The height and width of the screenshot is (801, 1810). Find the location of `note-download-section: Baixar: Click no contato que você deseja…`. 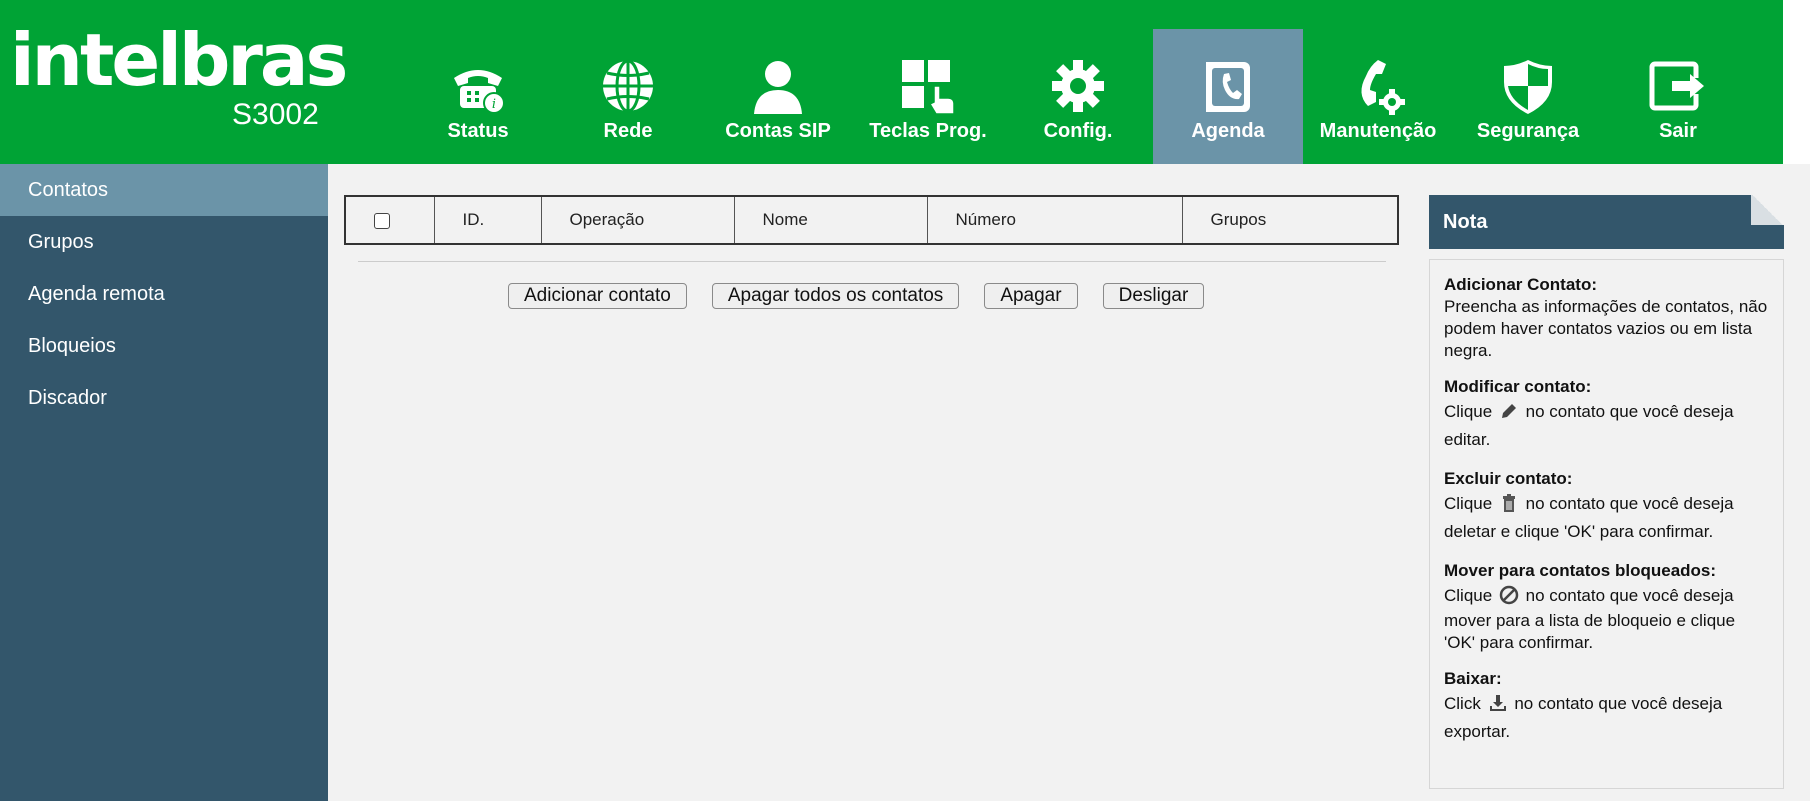

note-download-section: Baixar: Click no contato que você deseja… is located at coordinates (1606, 707).